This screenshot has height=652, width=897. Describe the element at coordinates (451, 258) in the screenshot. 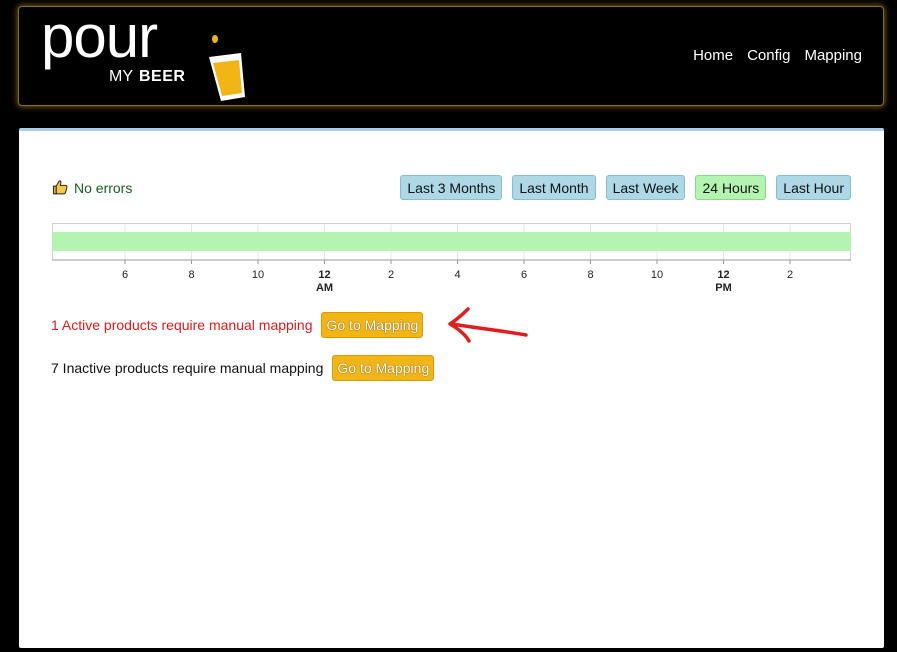

I see `error-timeline: 6 8 10 12AM2 4 6 8 10 12PM2` at that location.